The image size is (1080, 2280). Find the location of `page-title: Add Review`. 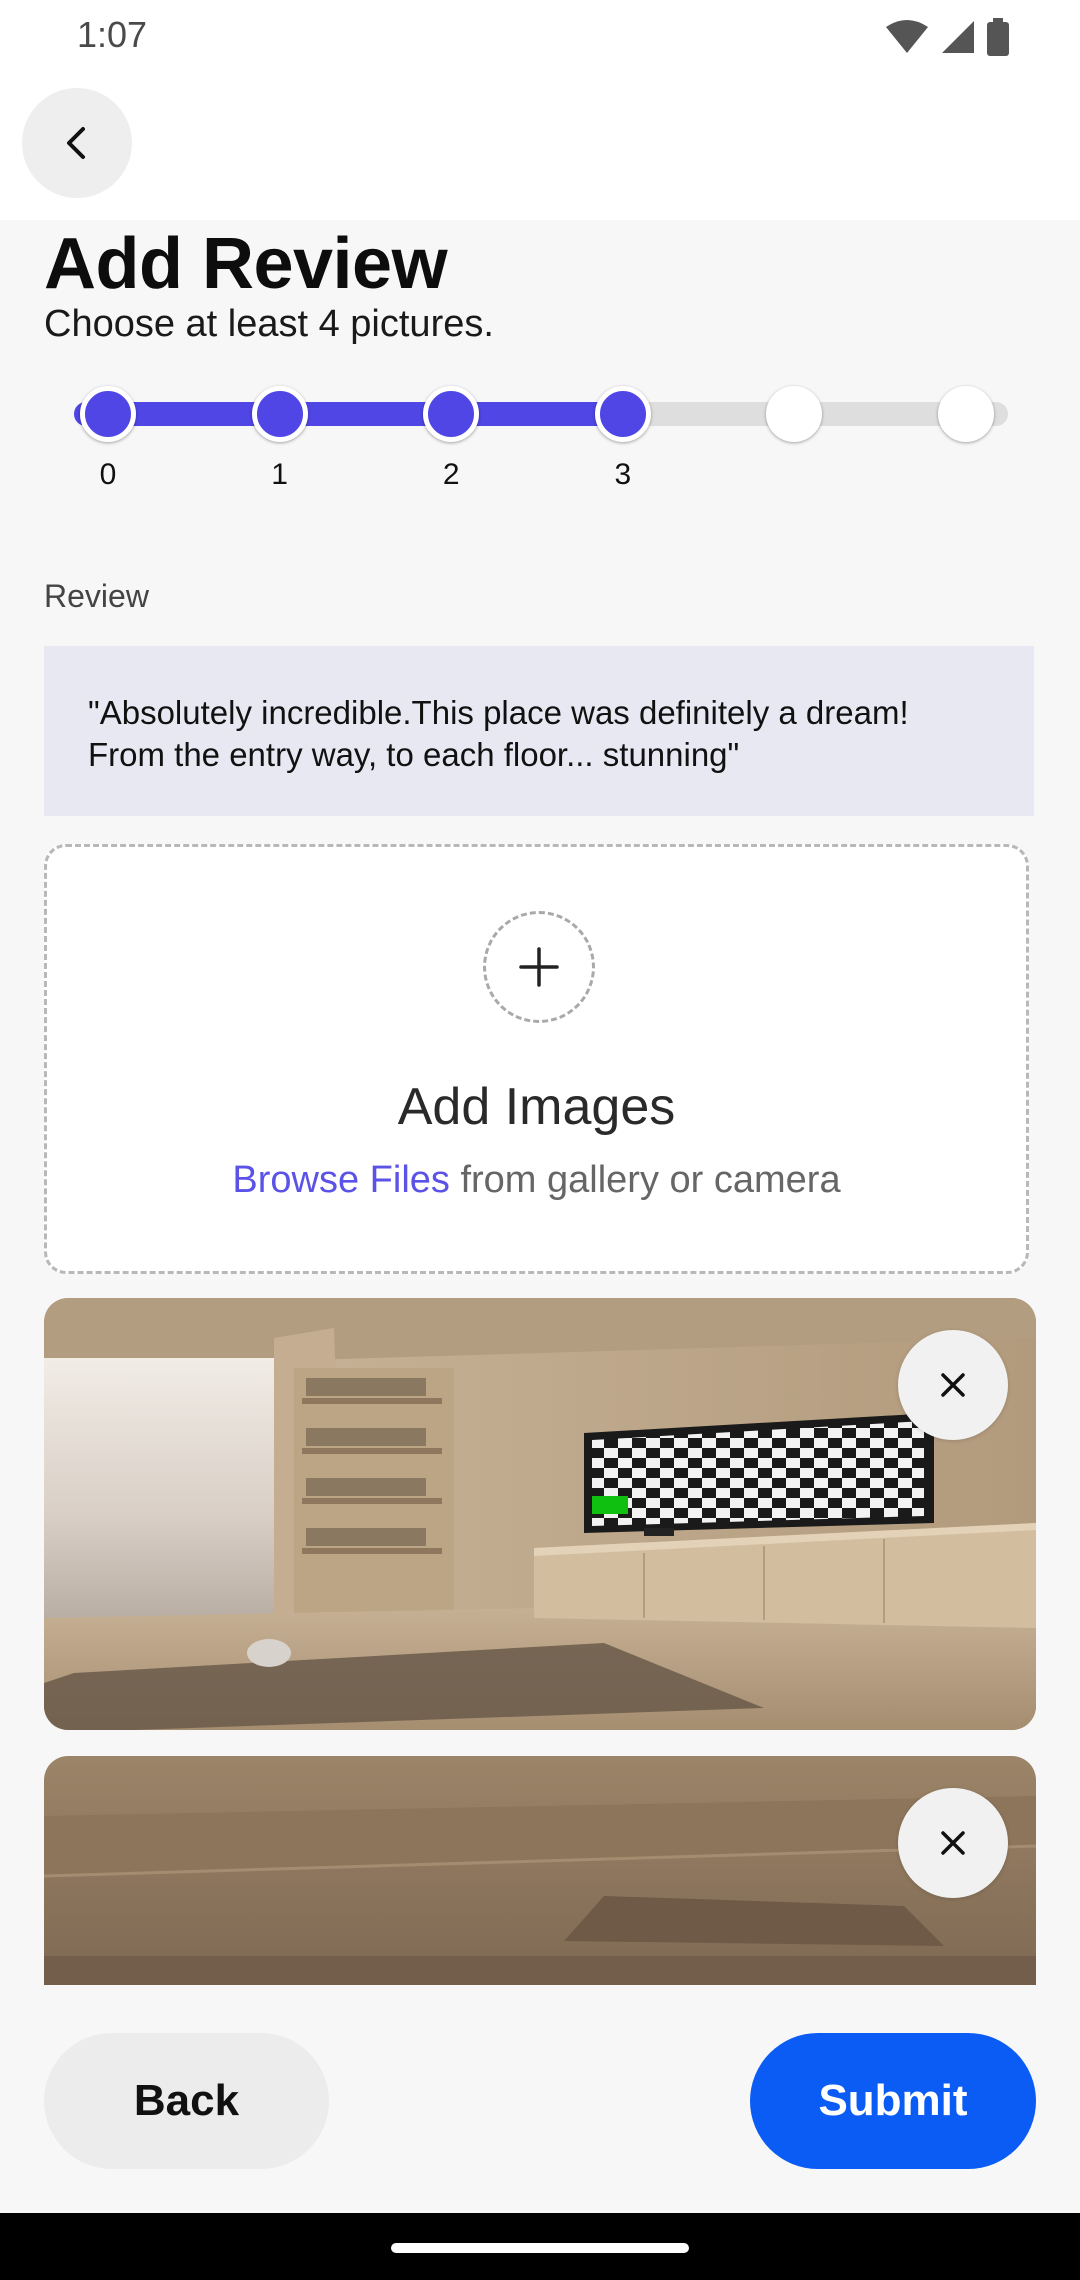

page-title: Add Review is located at coordinates (246, 264).